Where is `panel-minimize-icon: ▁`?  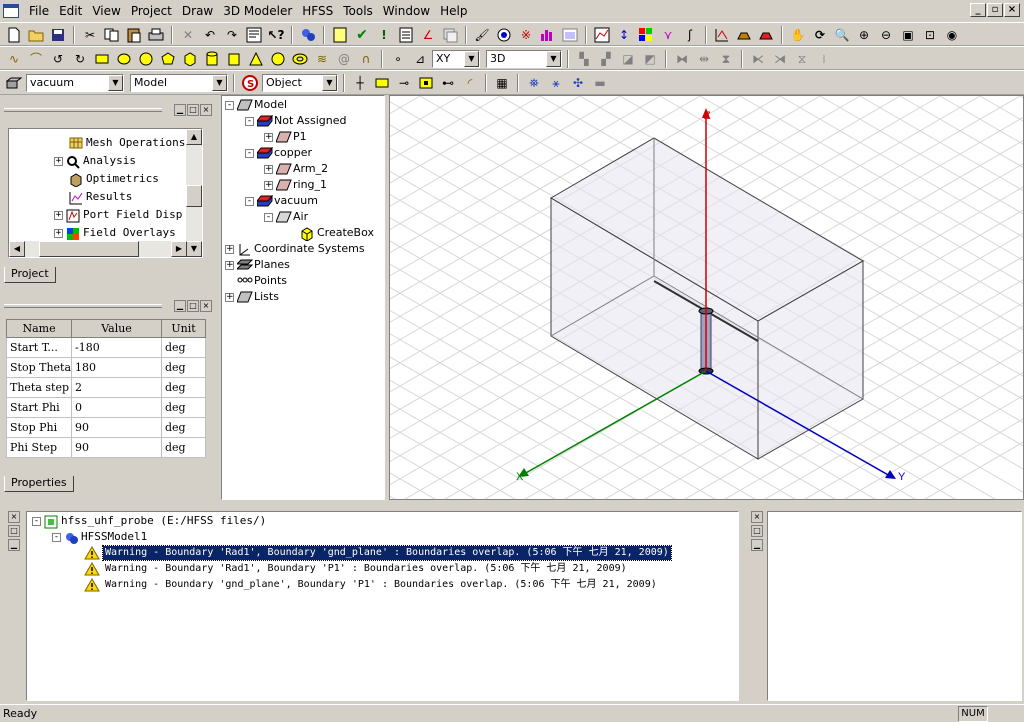 panel-minimize-icon: ▁ is located at coordinates (180, 306).